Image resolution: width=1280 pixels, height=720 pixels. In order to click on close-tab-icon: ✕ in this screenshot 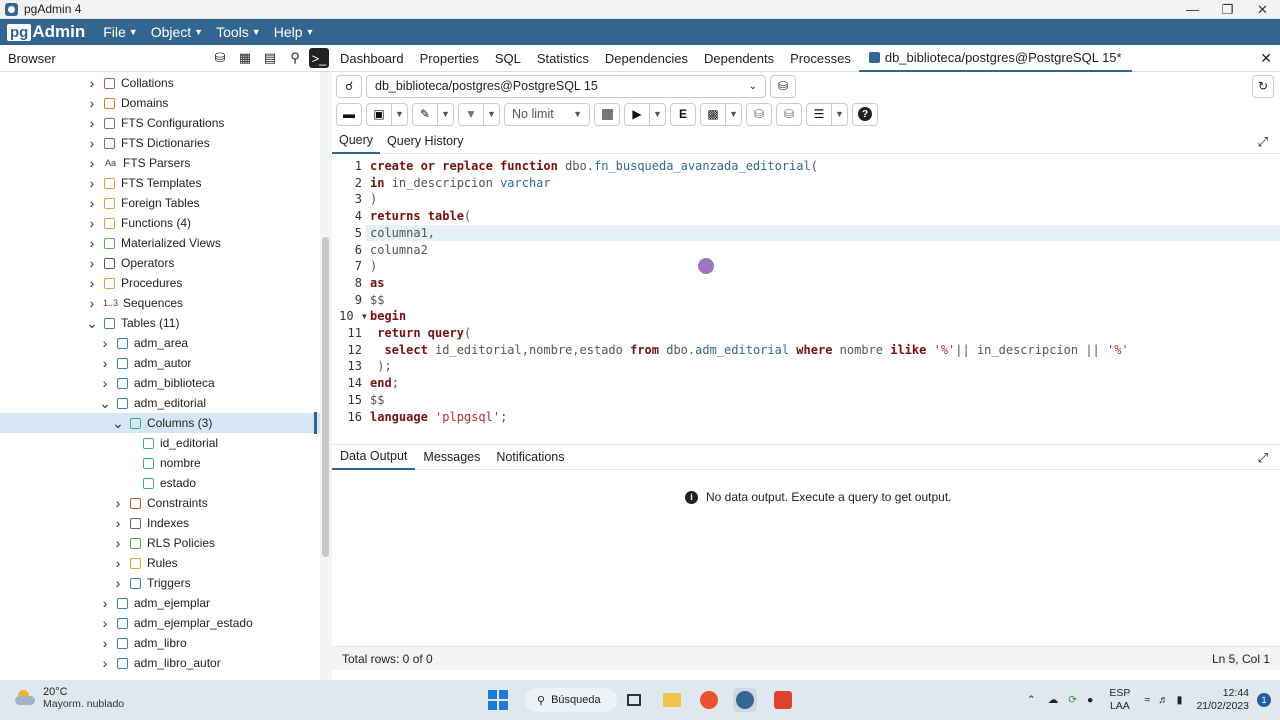, I will do `click(1266, 58)`.